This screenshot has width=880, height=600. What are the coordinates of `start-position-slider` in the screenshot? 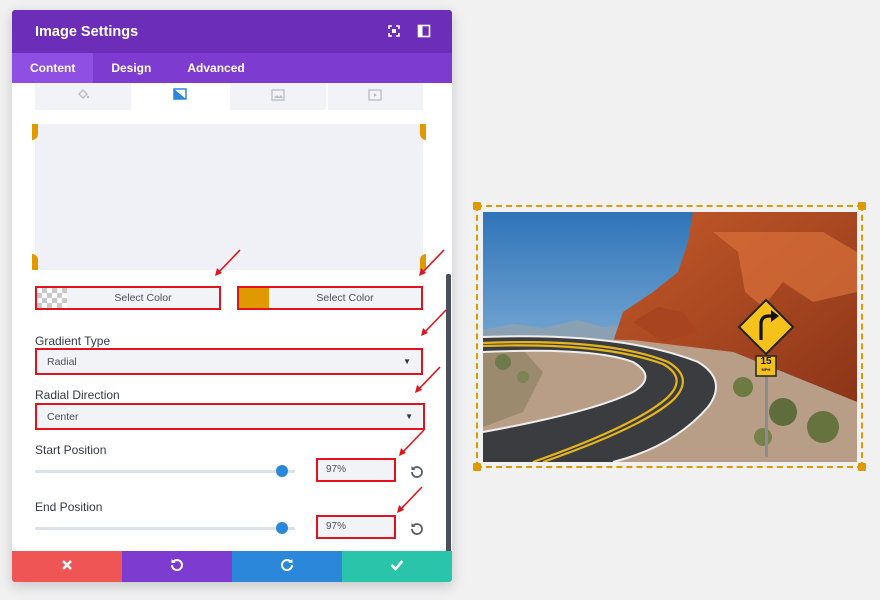 It's located at (165, 471).